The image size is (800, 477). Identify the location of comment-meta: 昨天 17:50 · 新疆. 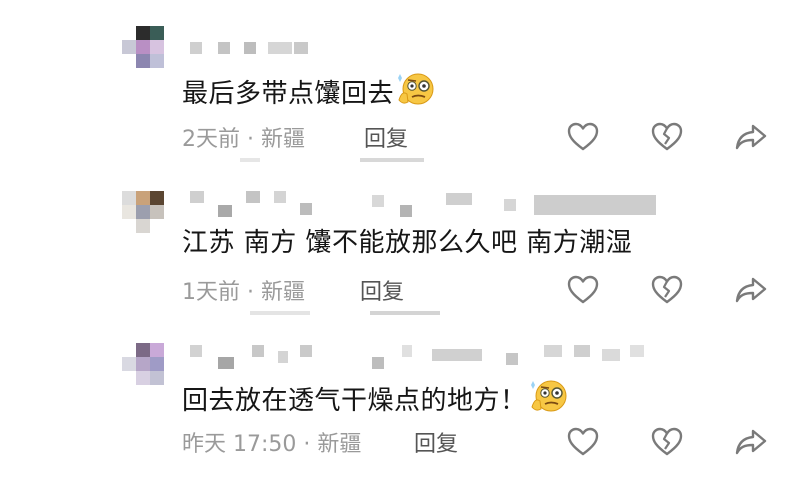
(271, 445).